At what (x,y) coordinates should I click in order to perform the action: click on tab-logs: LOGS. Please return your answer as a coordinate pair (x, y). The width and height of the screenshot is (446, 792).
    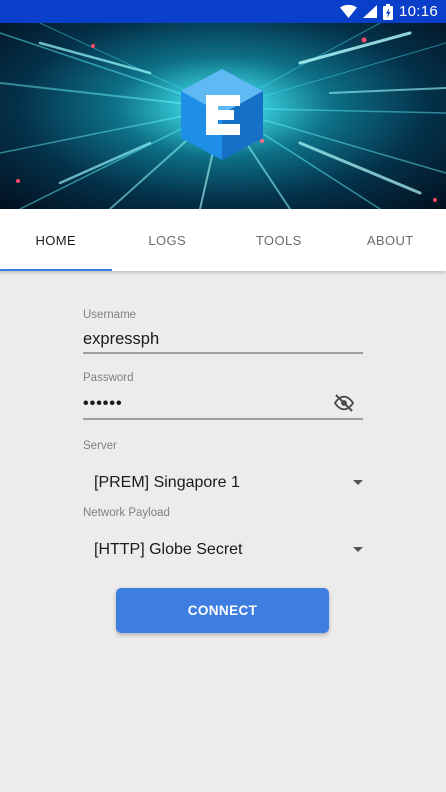
    Looking at the image, I should click on (168, 240).